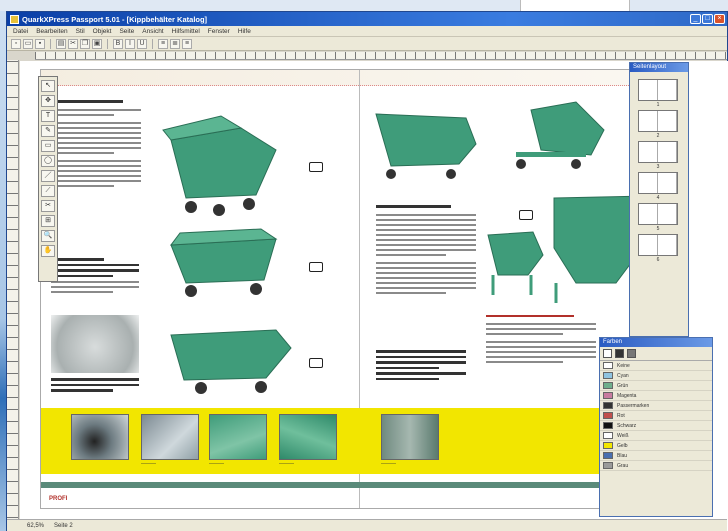  What do you see at coordinates (656, 366) in the screenshot?
I see `swatch-row: Keine` at bounding box center [656, 366].